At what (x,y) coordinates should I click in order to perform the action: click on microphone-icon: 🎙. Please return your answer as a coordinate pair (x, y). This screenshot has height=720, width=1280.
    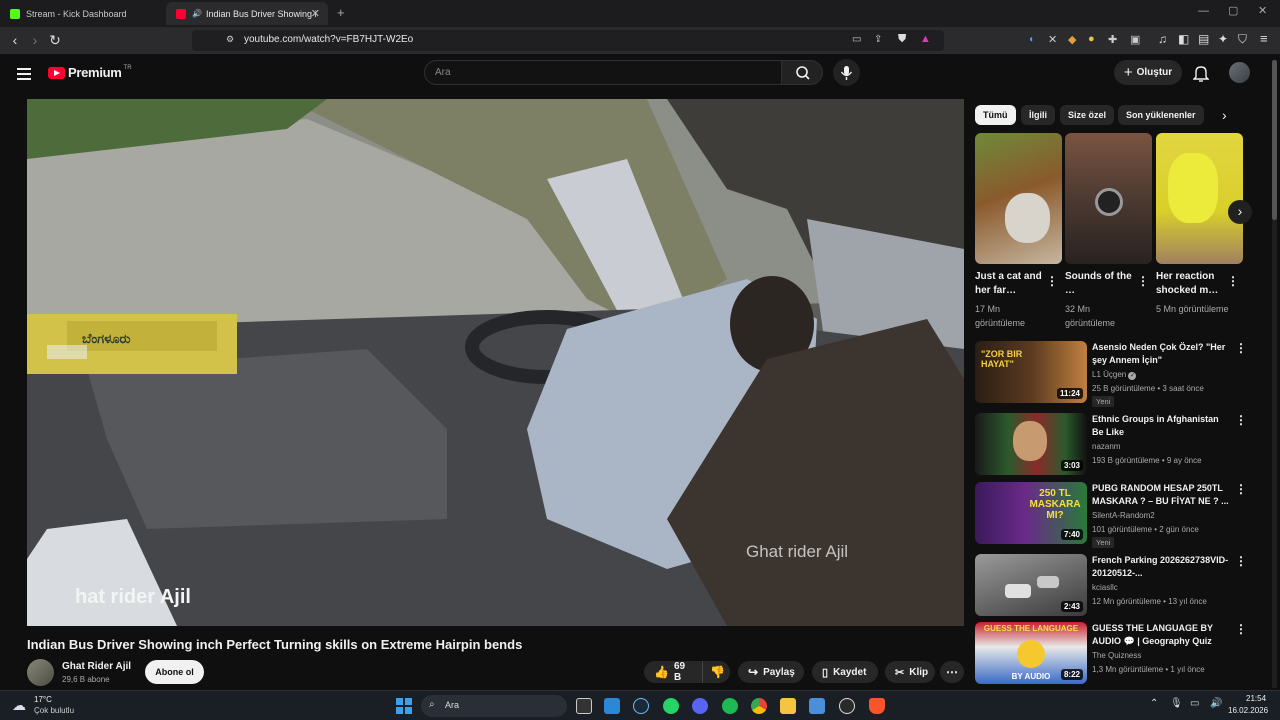
    Looking at the image, I should click on (1176, 703).